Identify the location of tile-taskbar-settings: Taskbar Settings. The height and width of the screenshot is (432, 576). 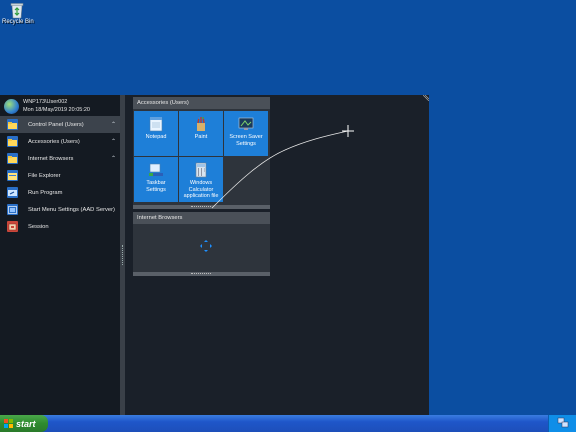
(156, 179).